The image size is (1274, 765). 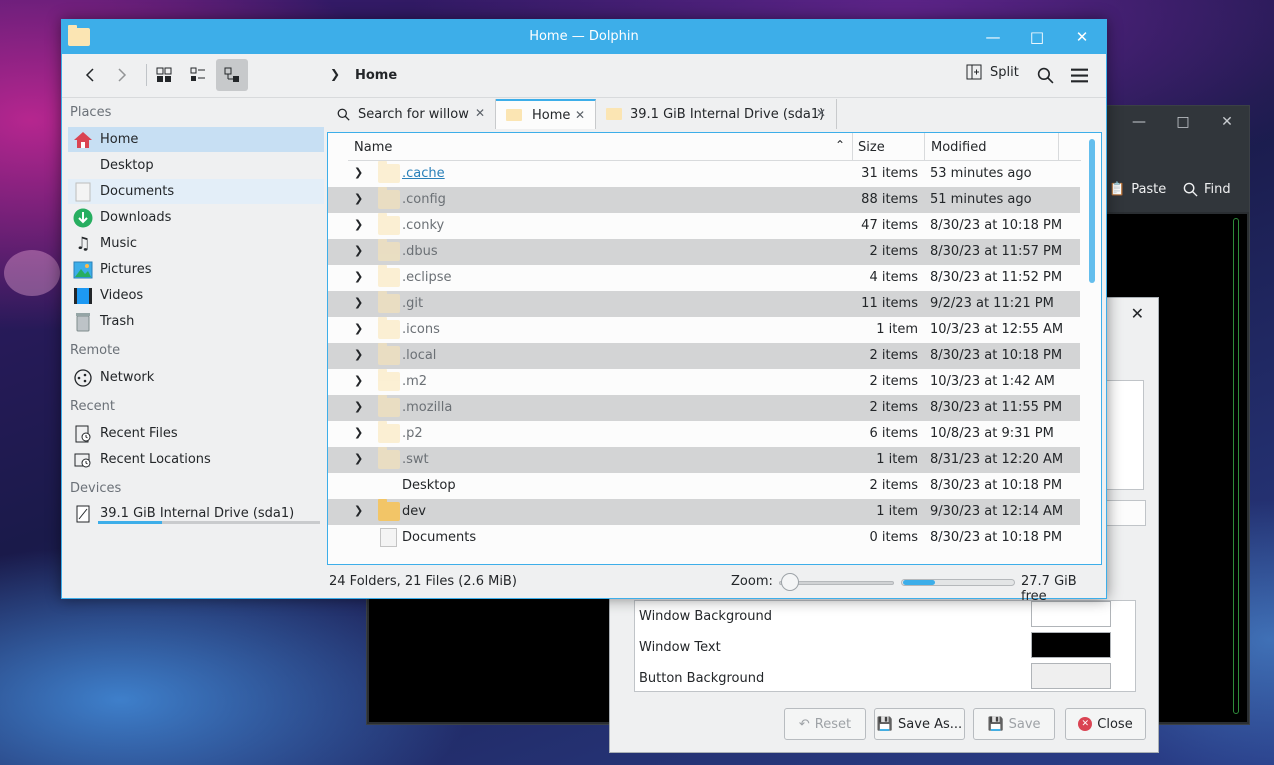 What do you see at coordinates (825, 724) in the screenshot?
I see `reset-button: ↶ Reset` at bounding box center [825, 724].